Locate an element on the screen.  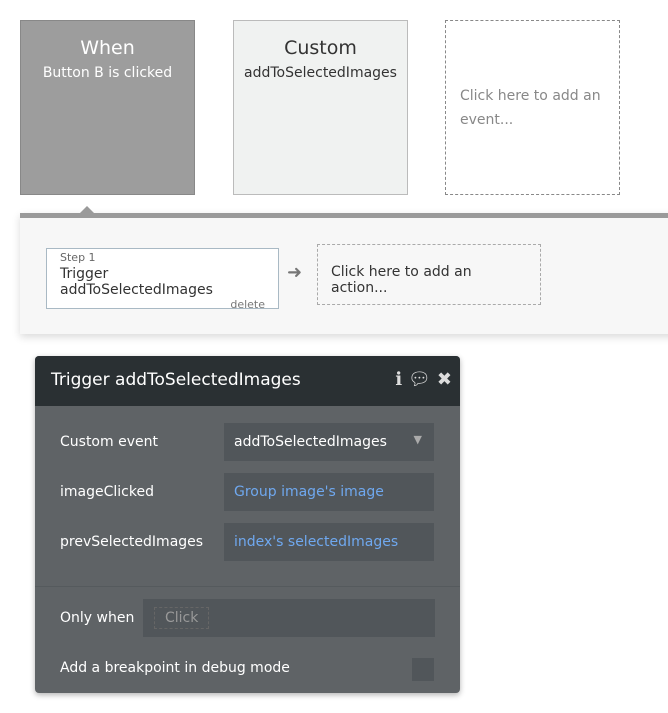
divider is located at coordinates (247, 586).